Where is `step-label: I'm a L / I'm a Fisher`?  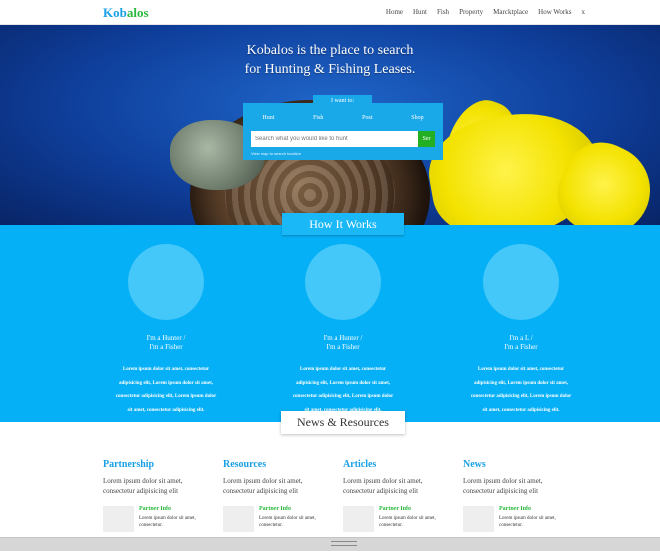 step-label: I'm a L / I'm a Fisher is located at coordinates (521, 343).